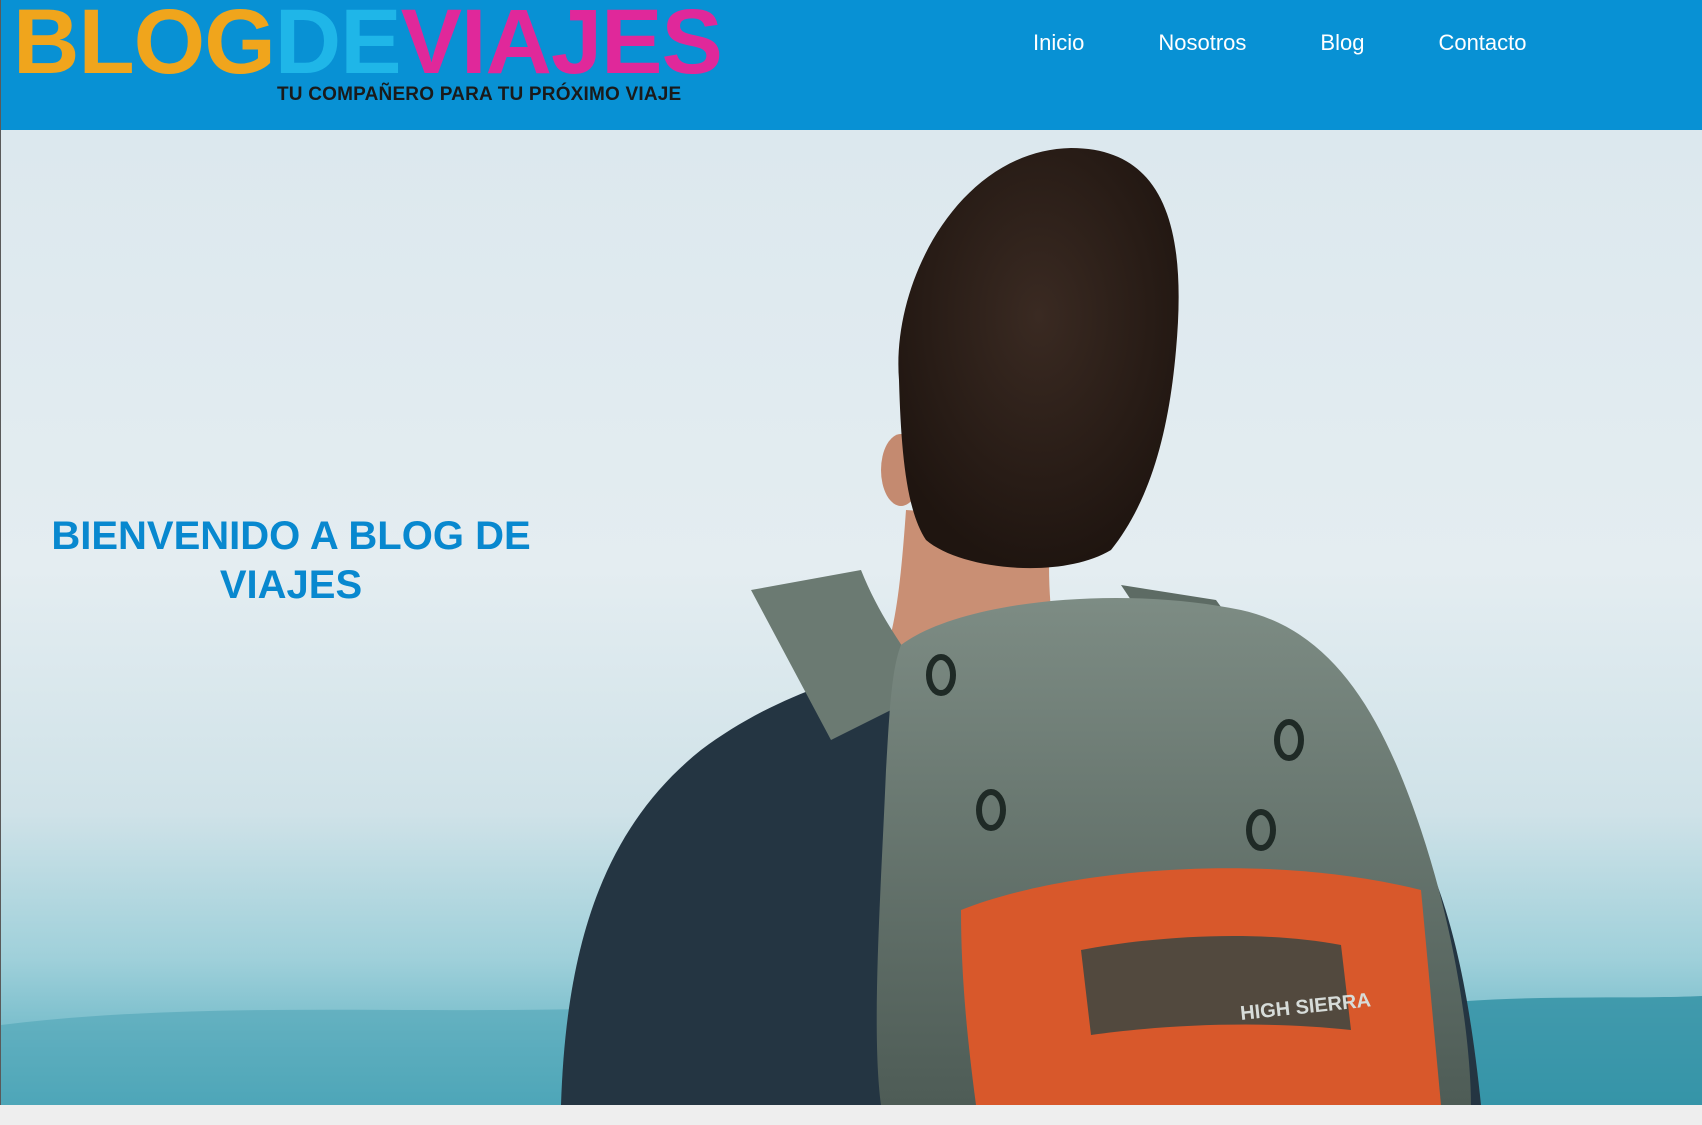 Image resolution: width=1702 pixels, height=1125 pixels. I want to click on nav-item-contacto: Contacto, so click(1482, 43).